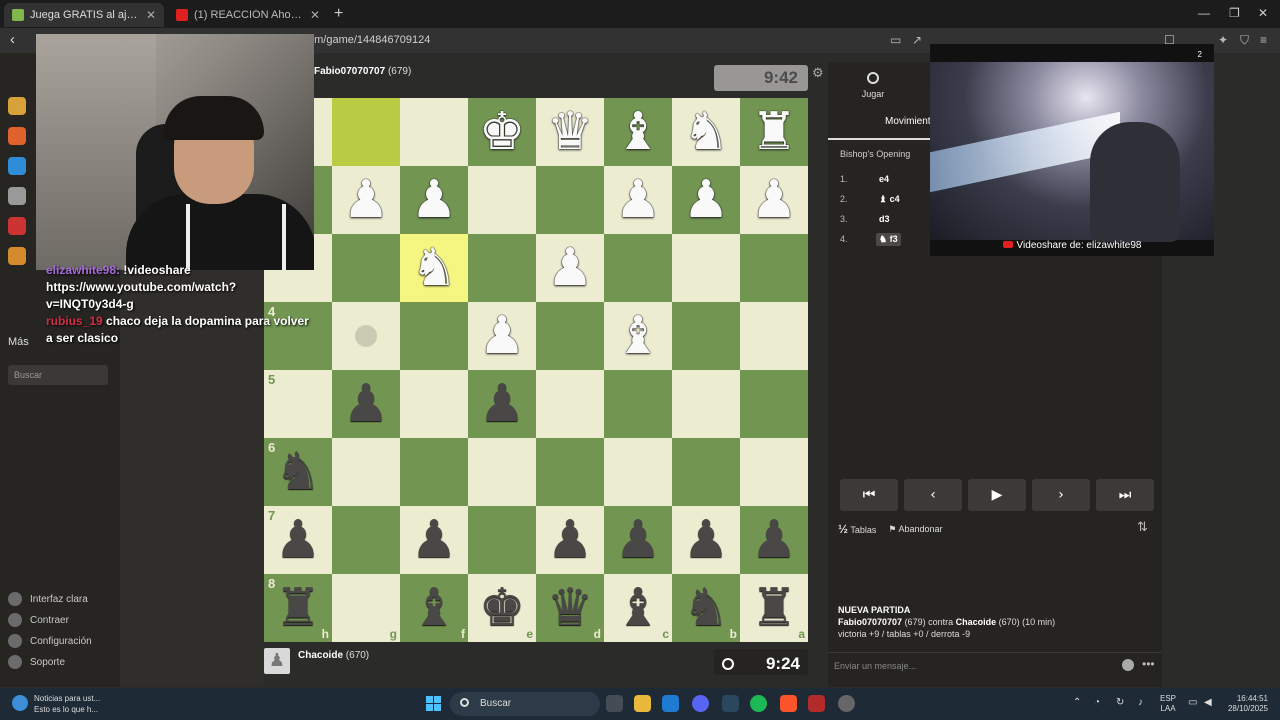 The height and width of the screenshot is (720, 1280). What do you see at coordinates (1208, 702) in the screenshot?
I see `volume-icon: ◀` at bounding box center [1208, 702].